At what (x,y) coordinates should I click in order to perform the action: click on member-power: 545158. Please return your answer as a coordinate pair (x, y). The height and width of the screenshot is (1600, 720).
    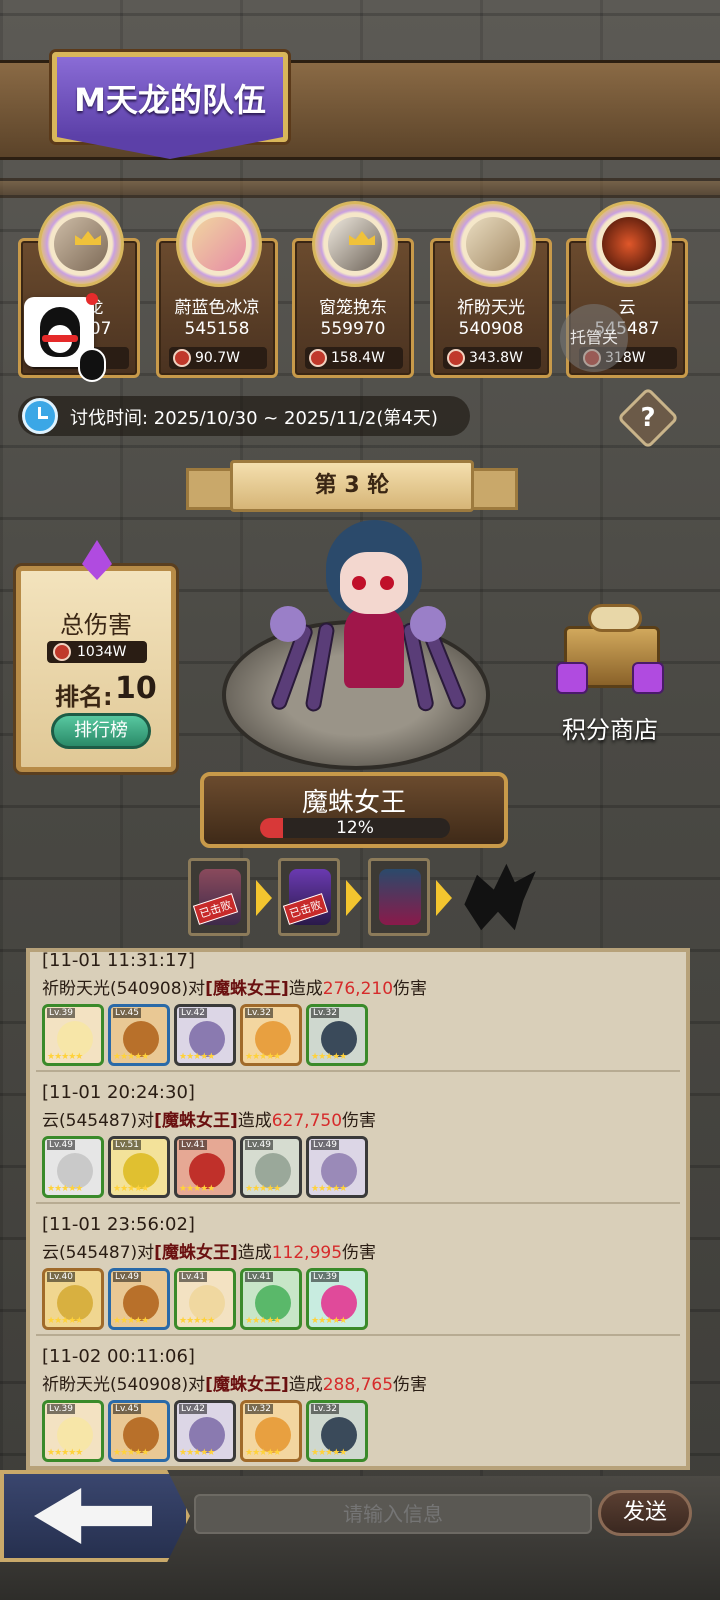
    Looking at the image, I should click on (217, 329).